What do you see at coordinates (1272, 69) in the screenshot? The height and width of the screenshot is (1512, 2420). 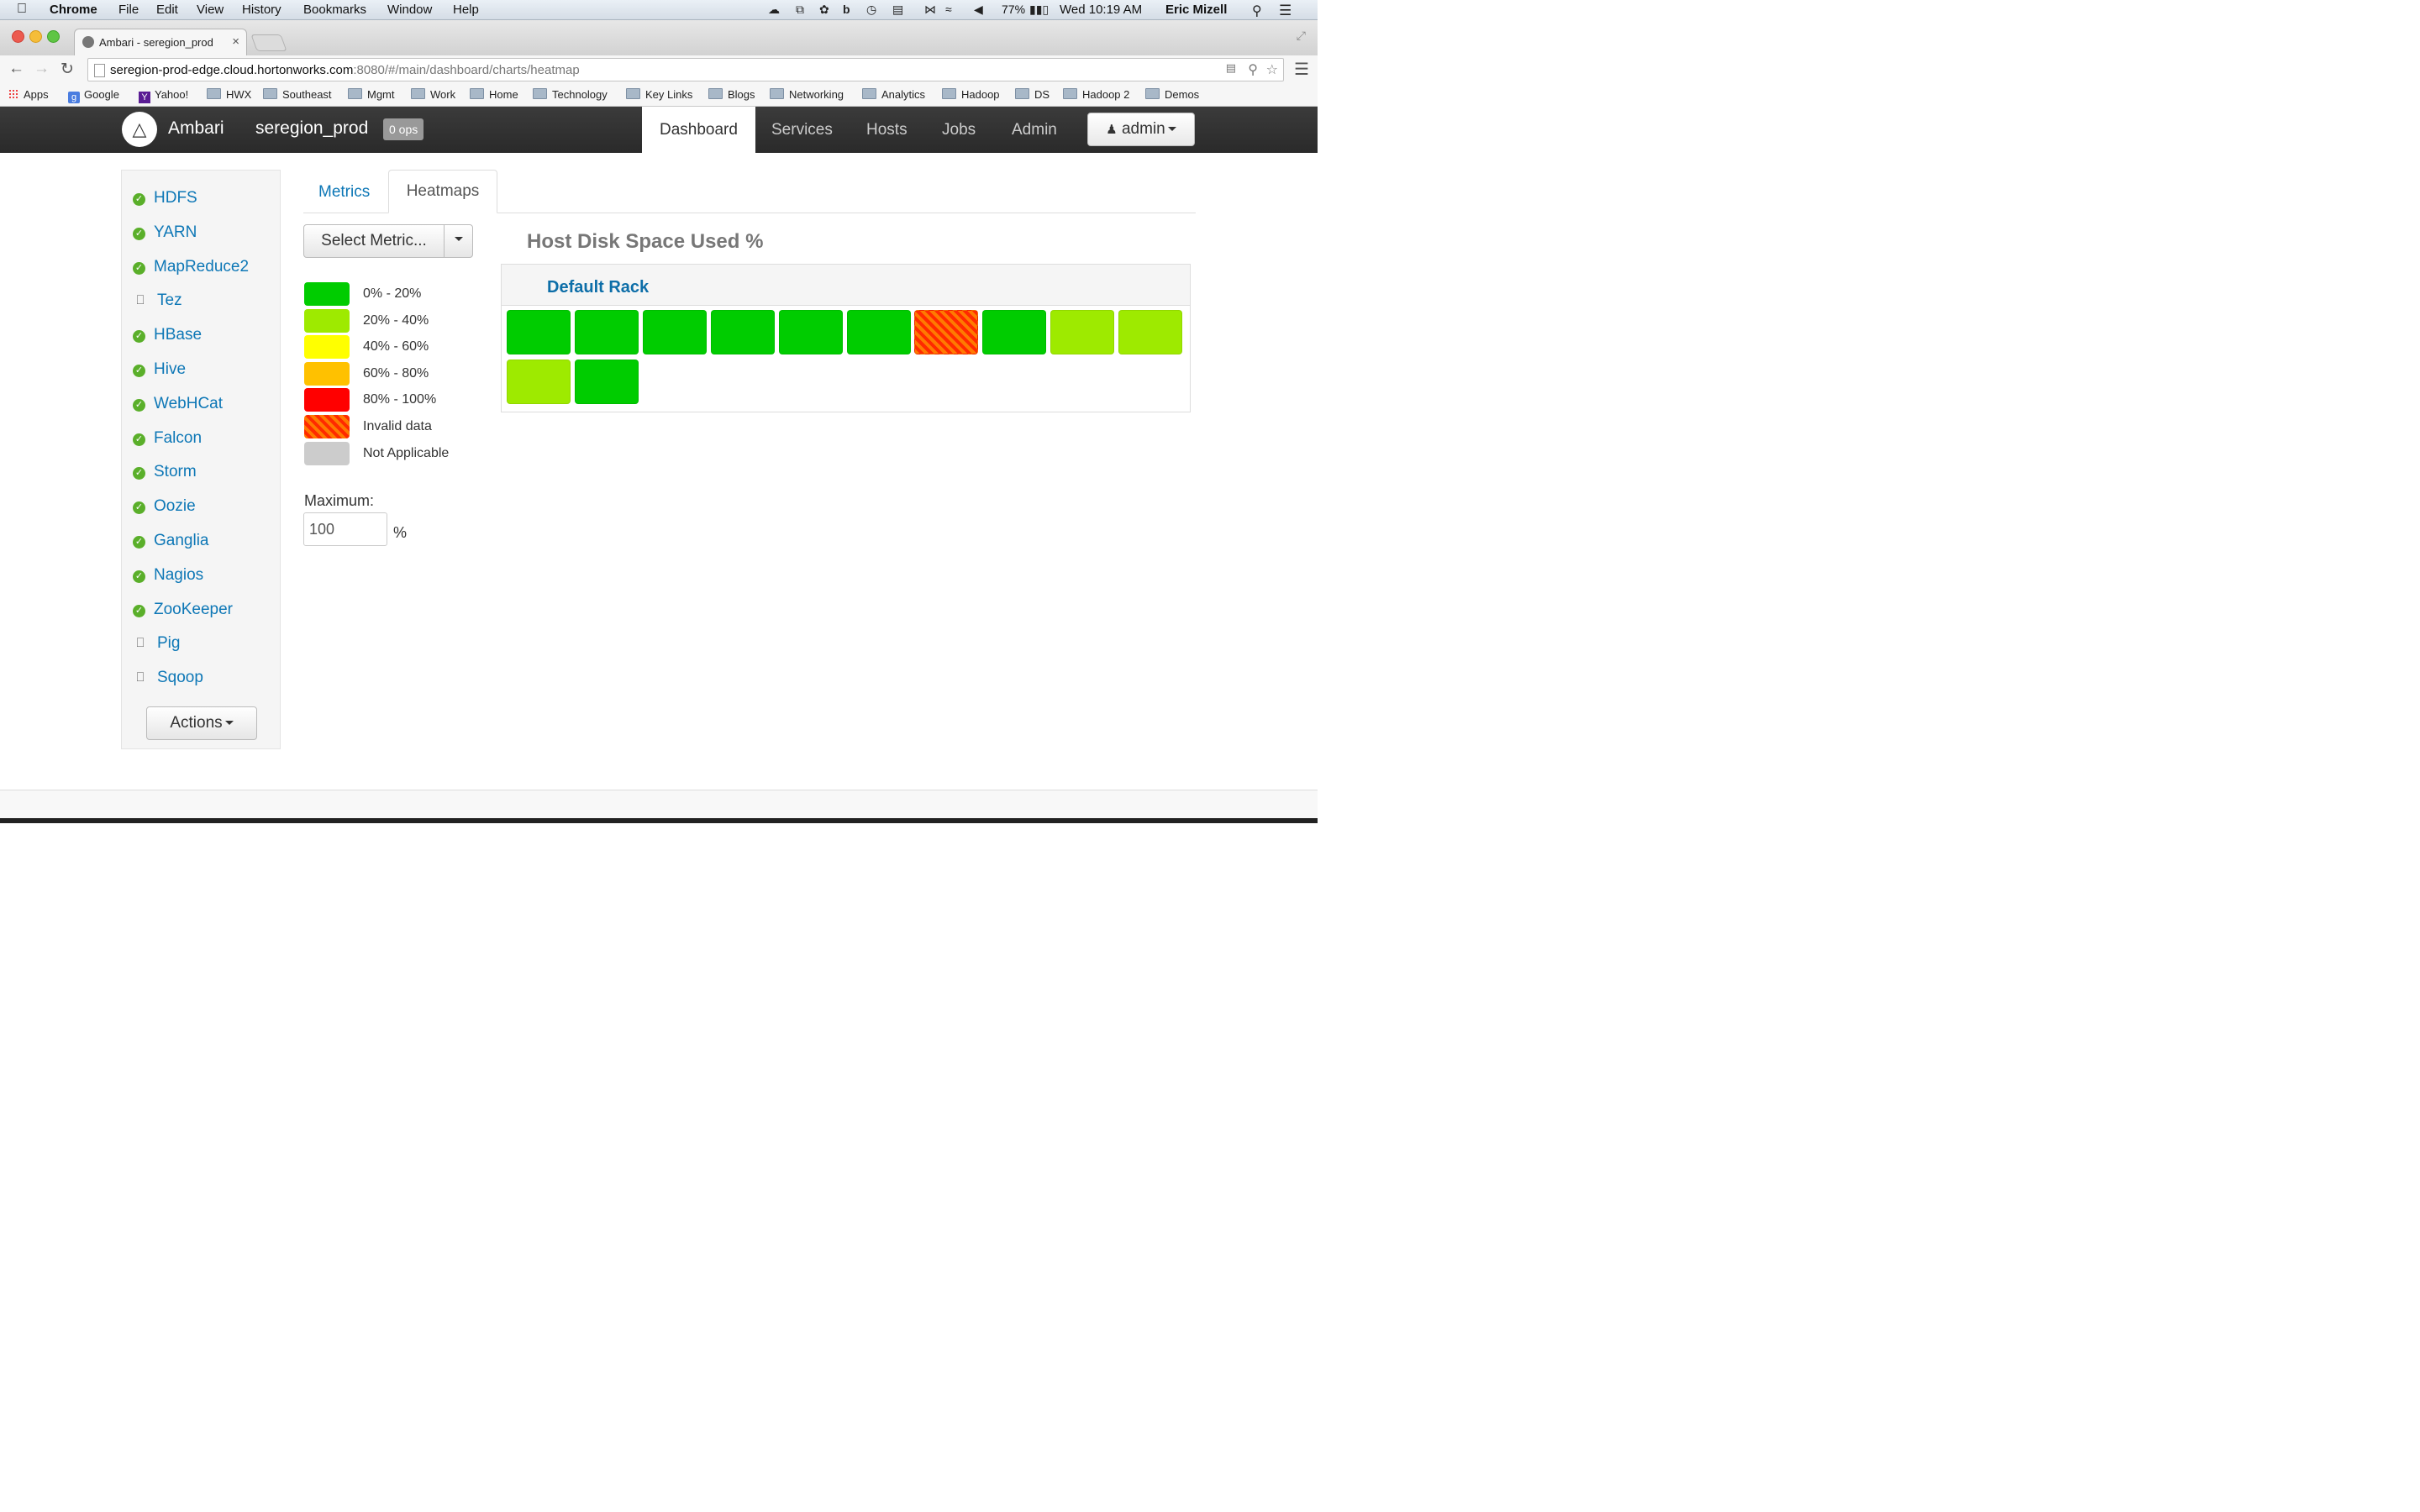 I see `bookmark-star-icon: ☆` at bounding box center [1272, 69].